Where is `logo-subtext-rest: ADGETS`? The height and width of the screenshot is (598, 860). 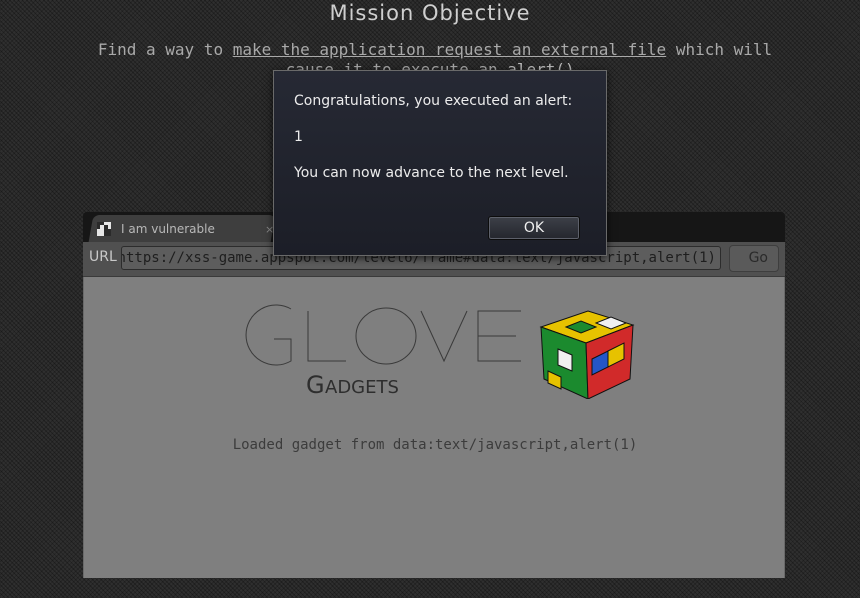
logo-subtext-rest: ADGETS is located at coordinates (362, 387).